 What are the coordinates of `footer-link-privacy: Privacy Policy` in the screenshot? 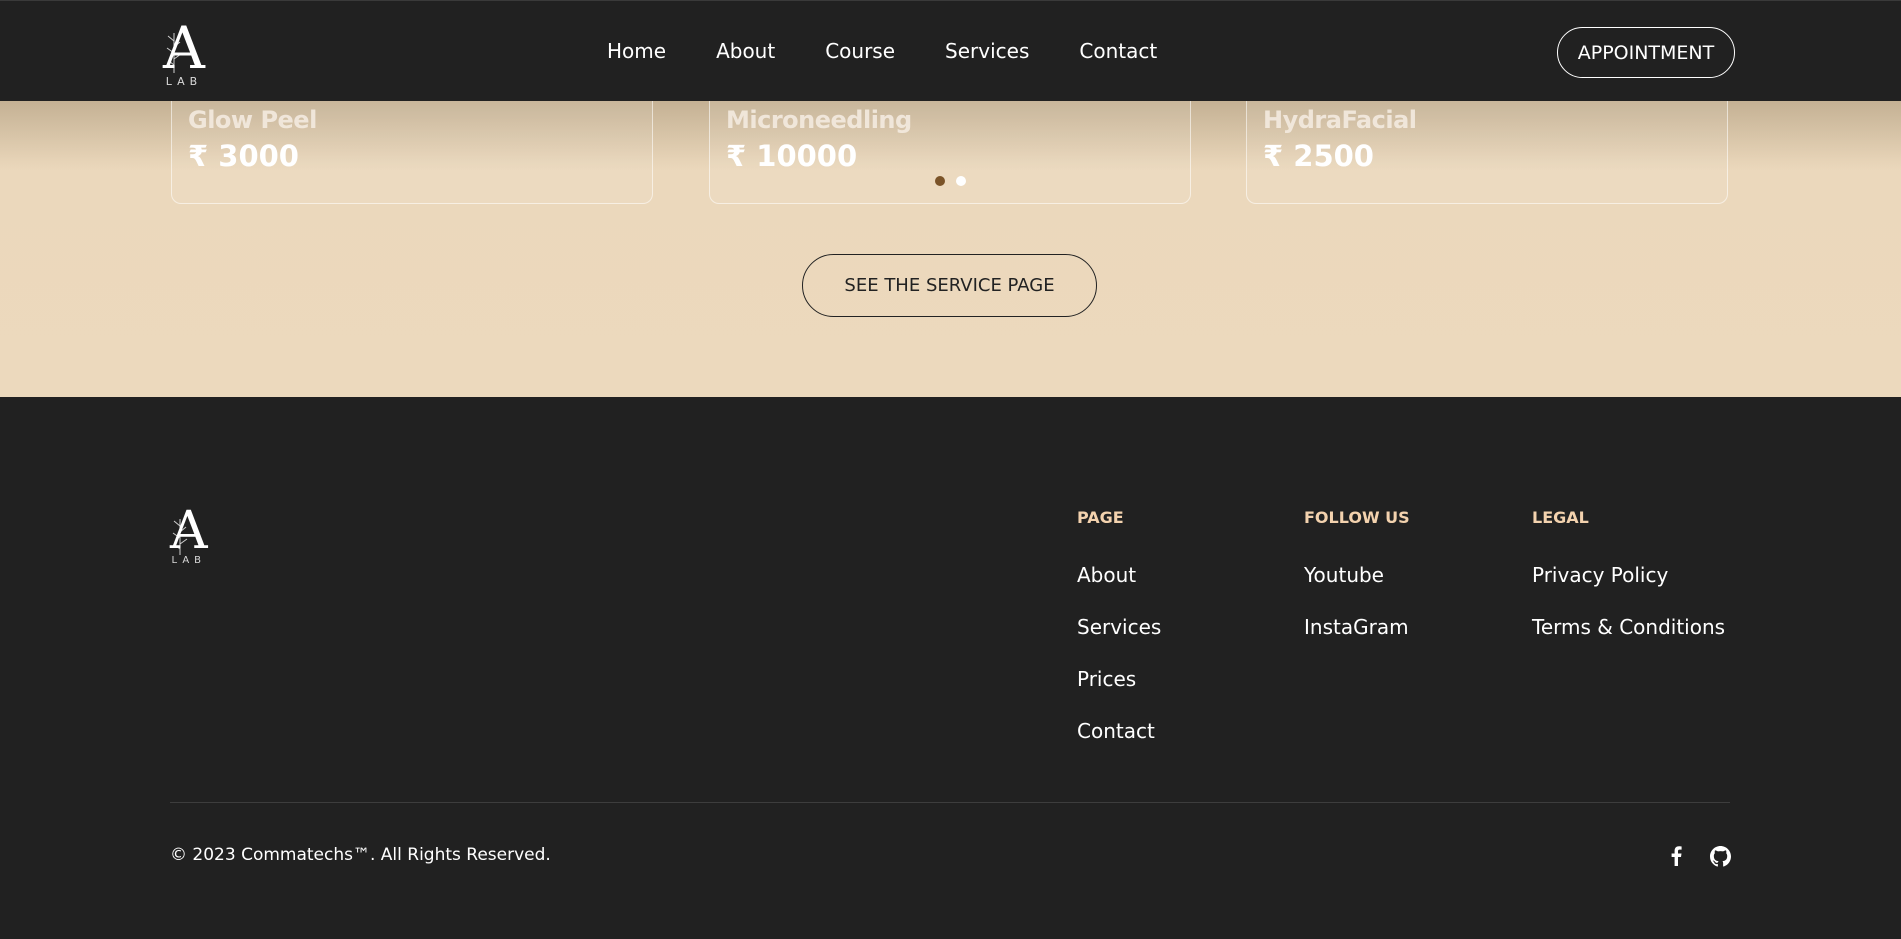 It's located at (1628, 575).